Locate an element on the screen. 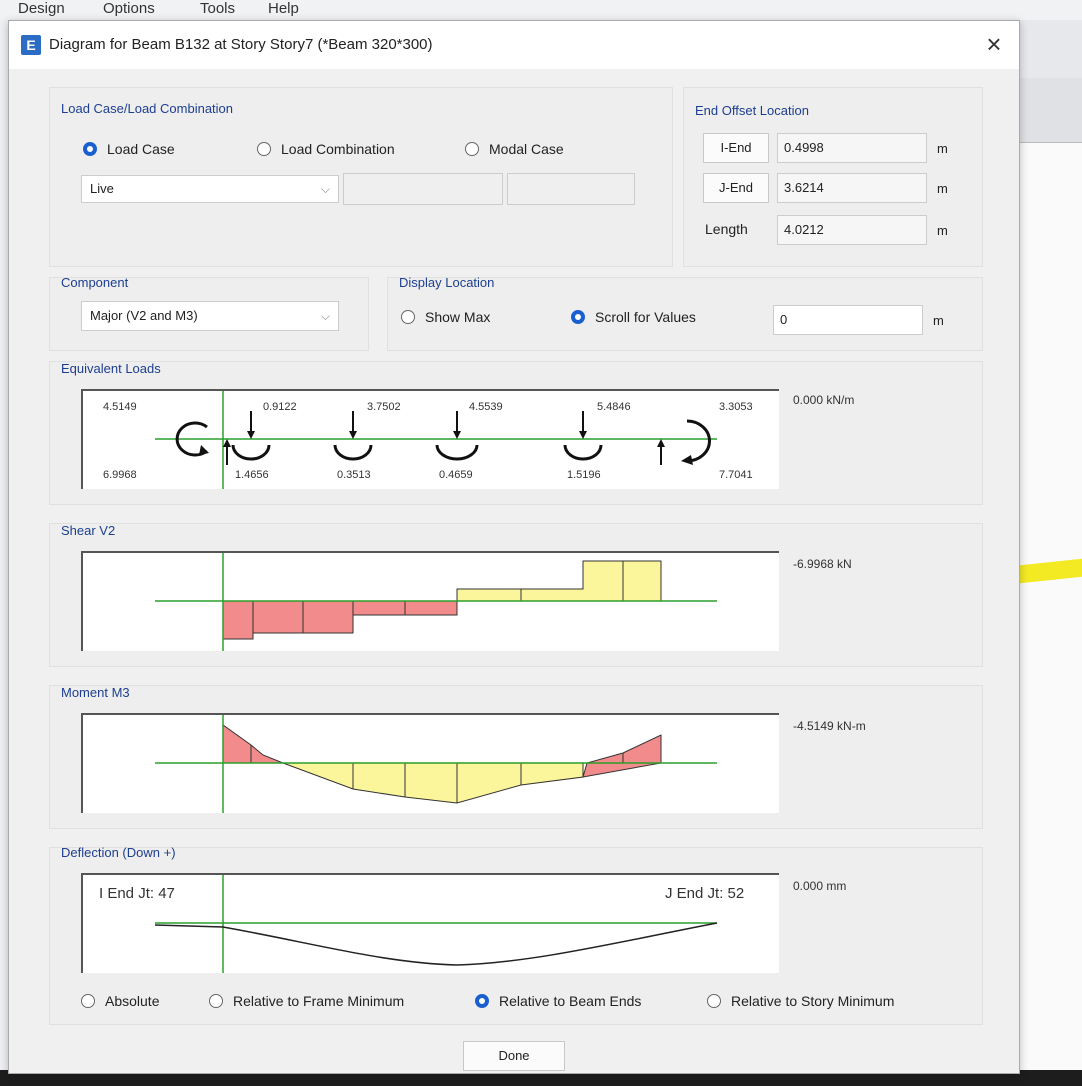  scroll-value-unit: m is located at coordinates (938, 320).